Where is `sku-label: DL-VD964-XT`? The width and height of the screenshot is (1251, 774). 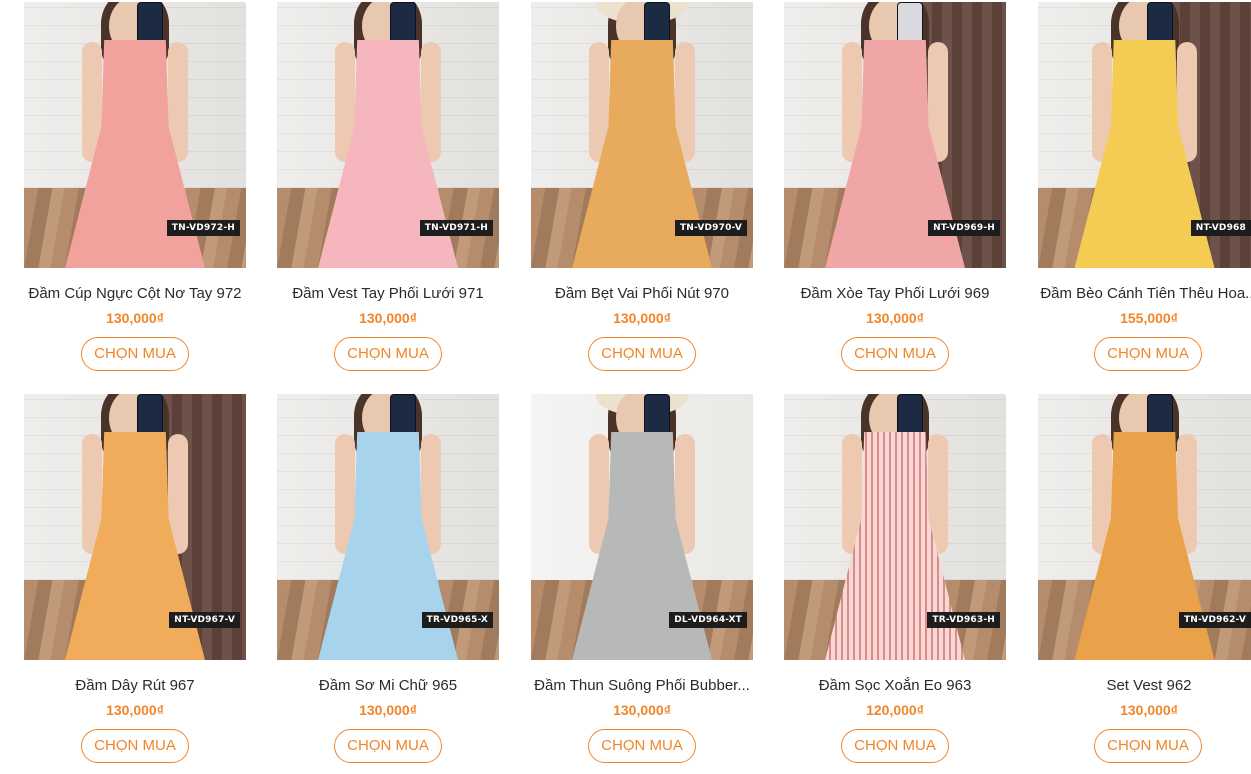
sku-label: DL-VD964-XT is located at coordinates (708, 620).